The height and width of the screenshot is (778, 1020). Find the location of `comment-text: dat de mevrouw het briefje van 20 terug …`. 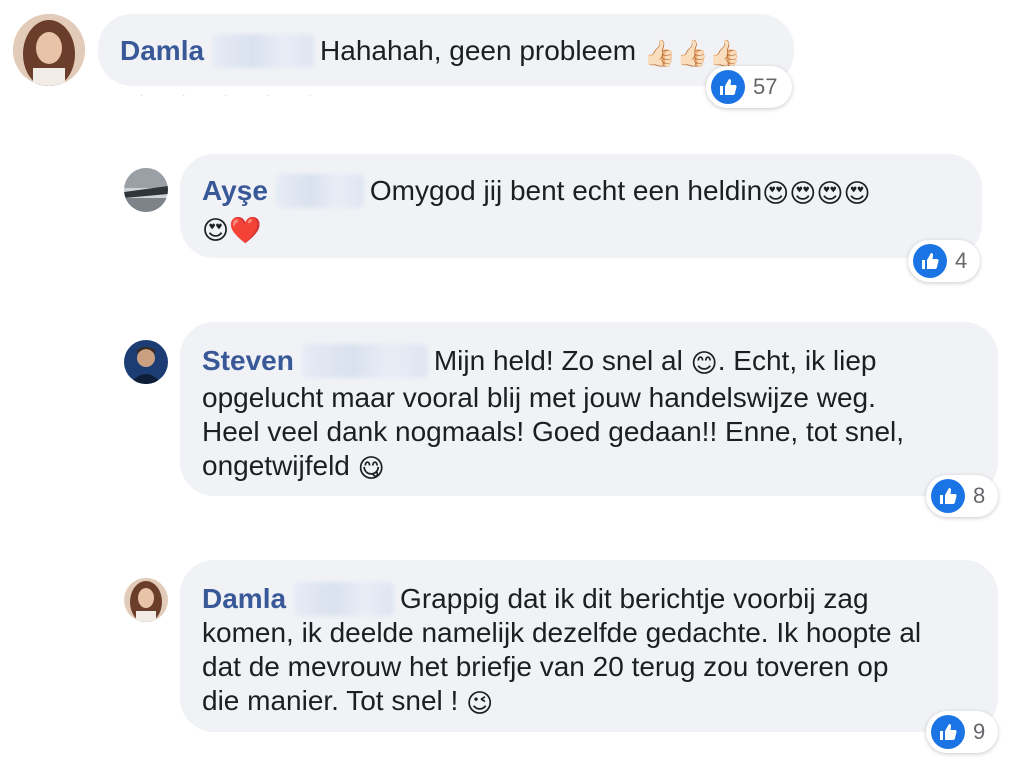

comment-text: dat de mevrouw het briefje van 20 terug … is located at coordinates (545, 666).